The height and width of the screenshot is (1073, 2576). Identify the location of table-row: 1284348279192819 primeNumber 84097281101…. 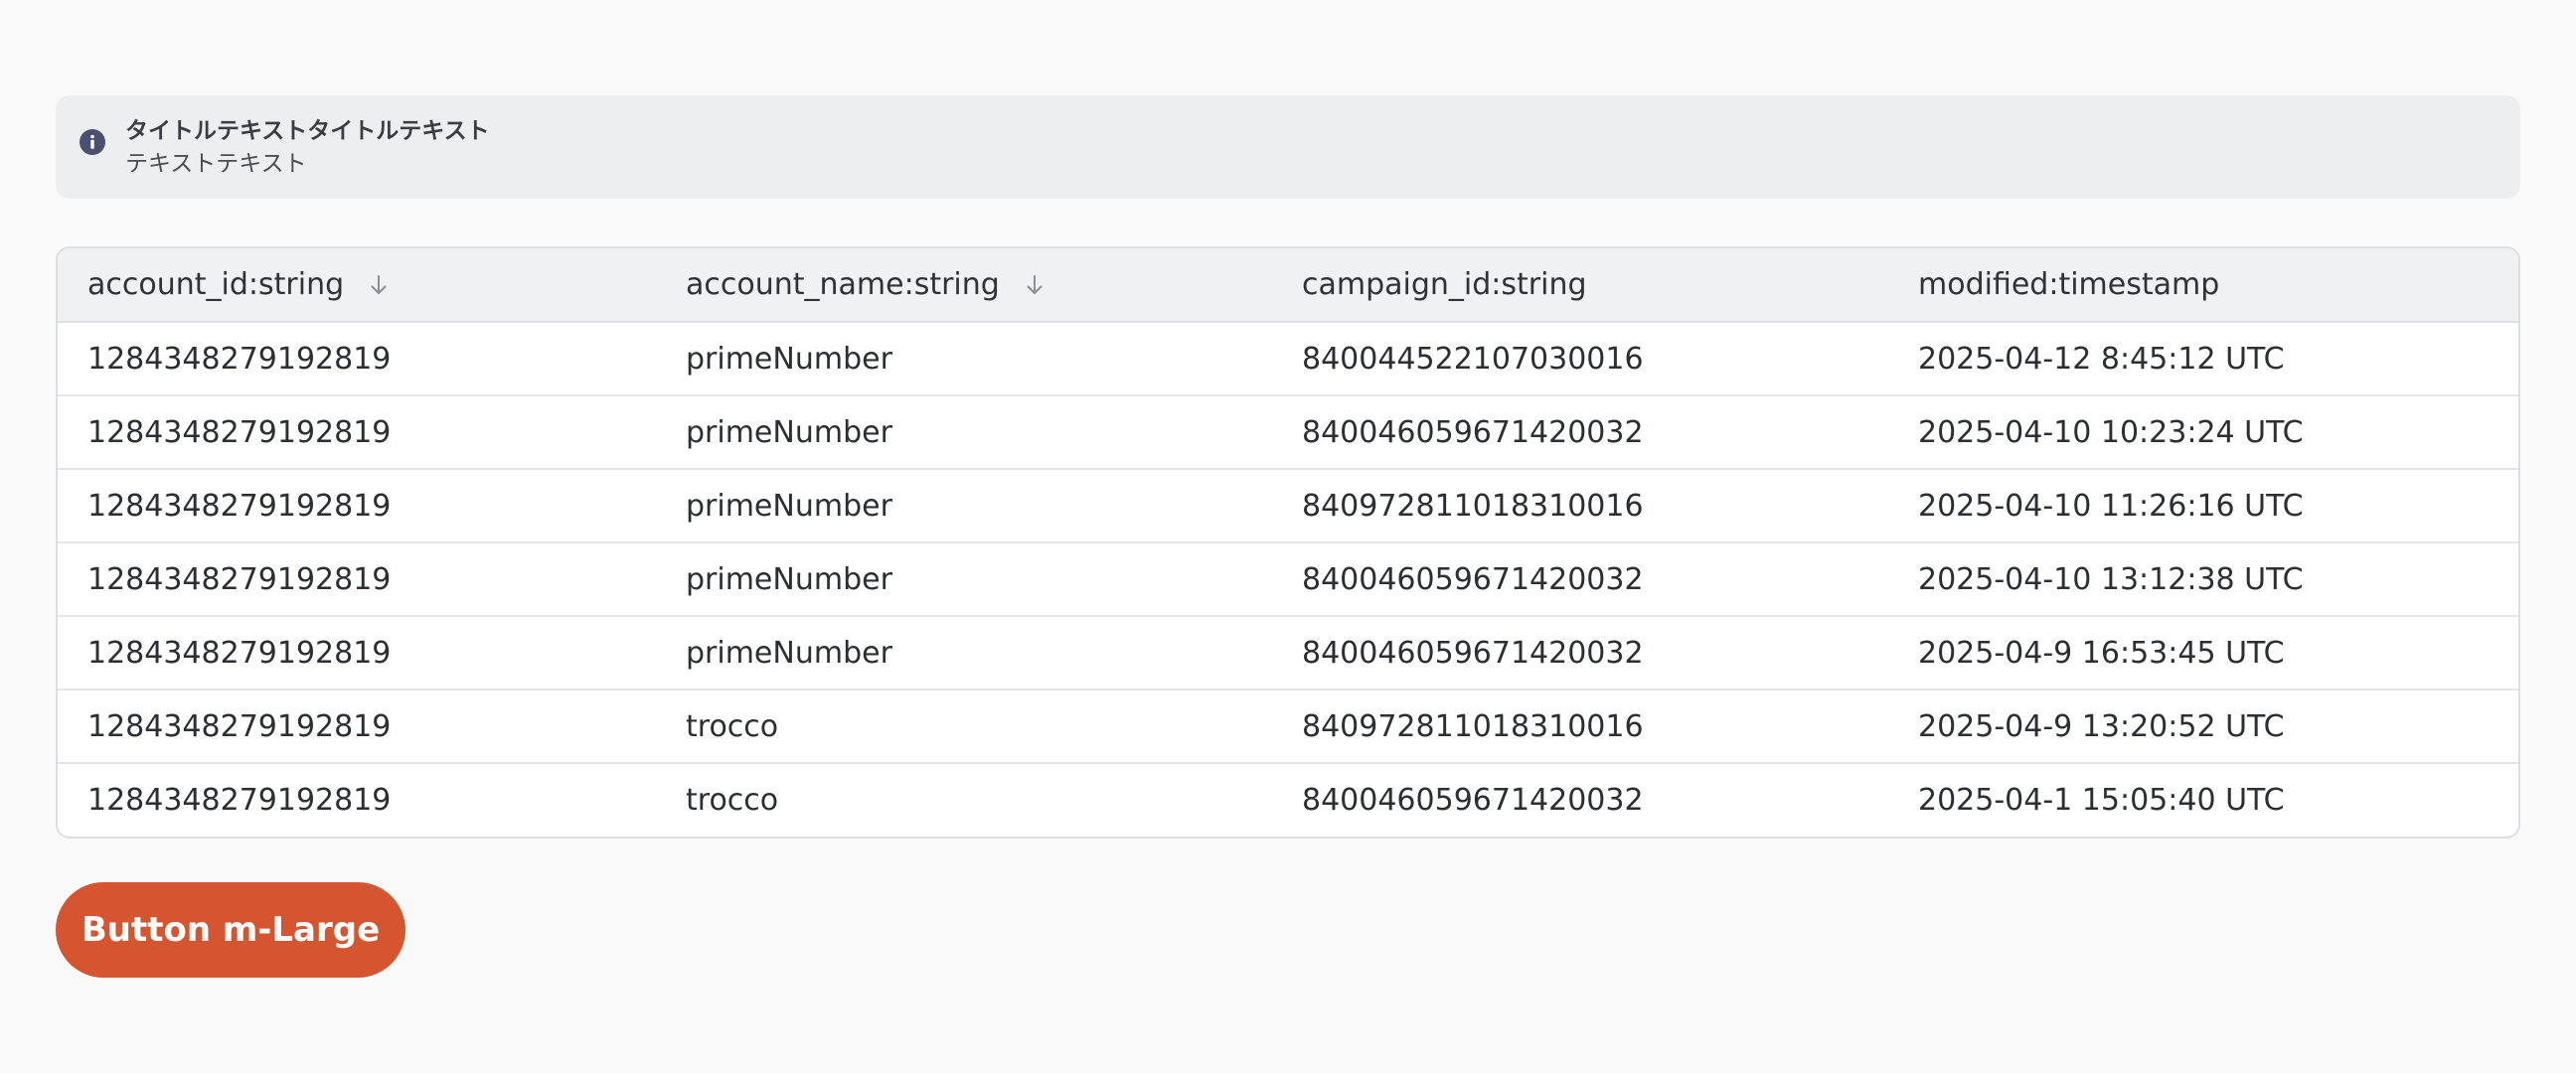
(1288, 505).